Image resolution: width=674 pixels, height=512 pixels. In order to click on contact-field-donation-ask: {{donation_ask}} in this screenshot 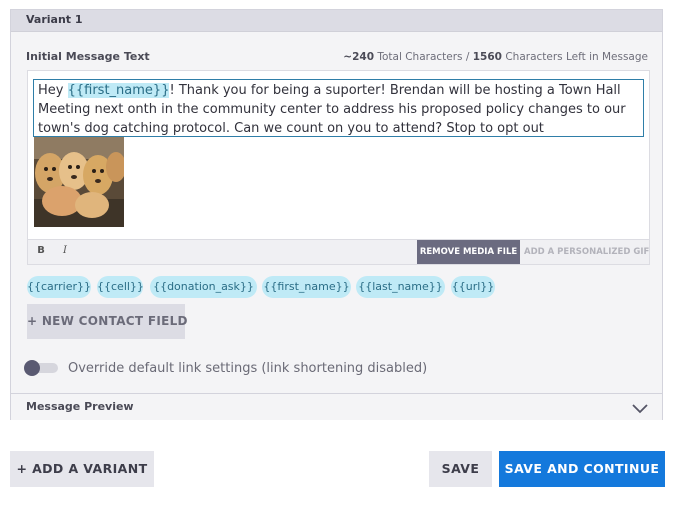, I will do `click(203, 287)`.